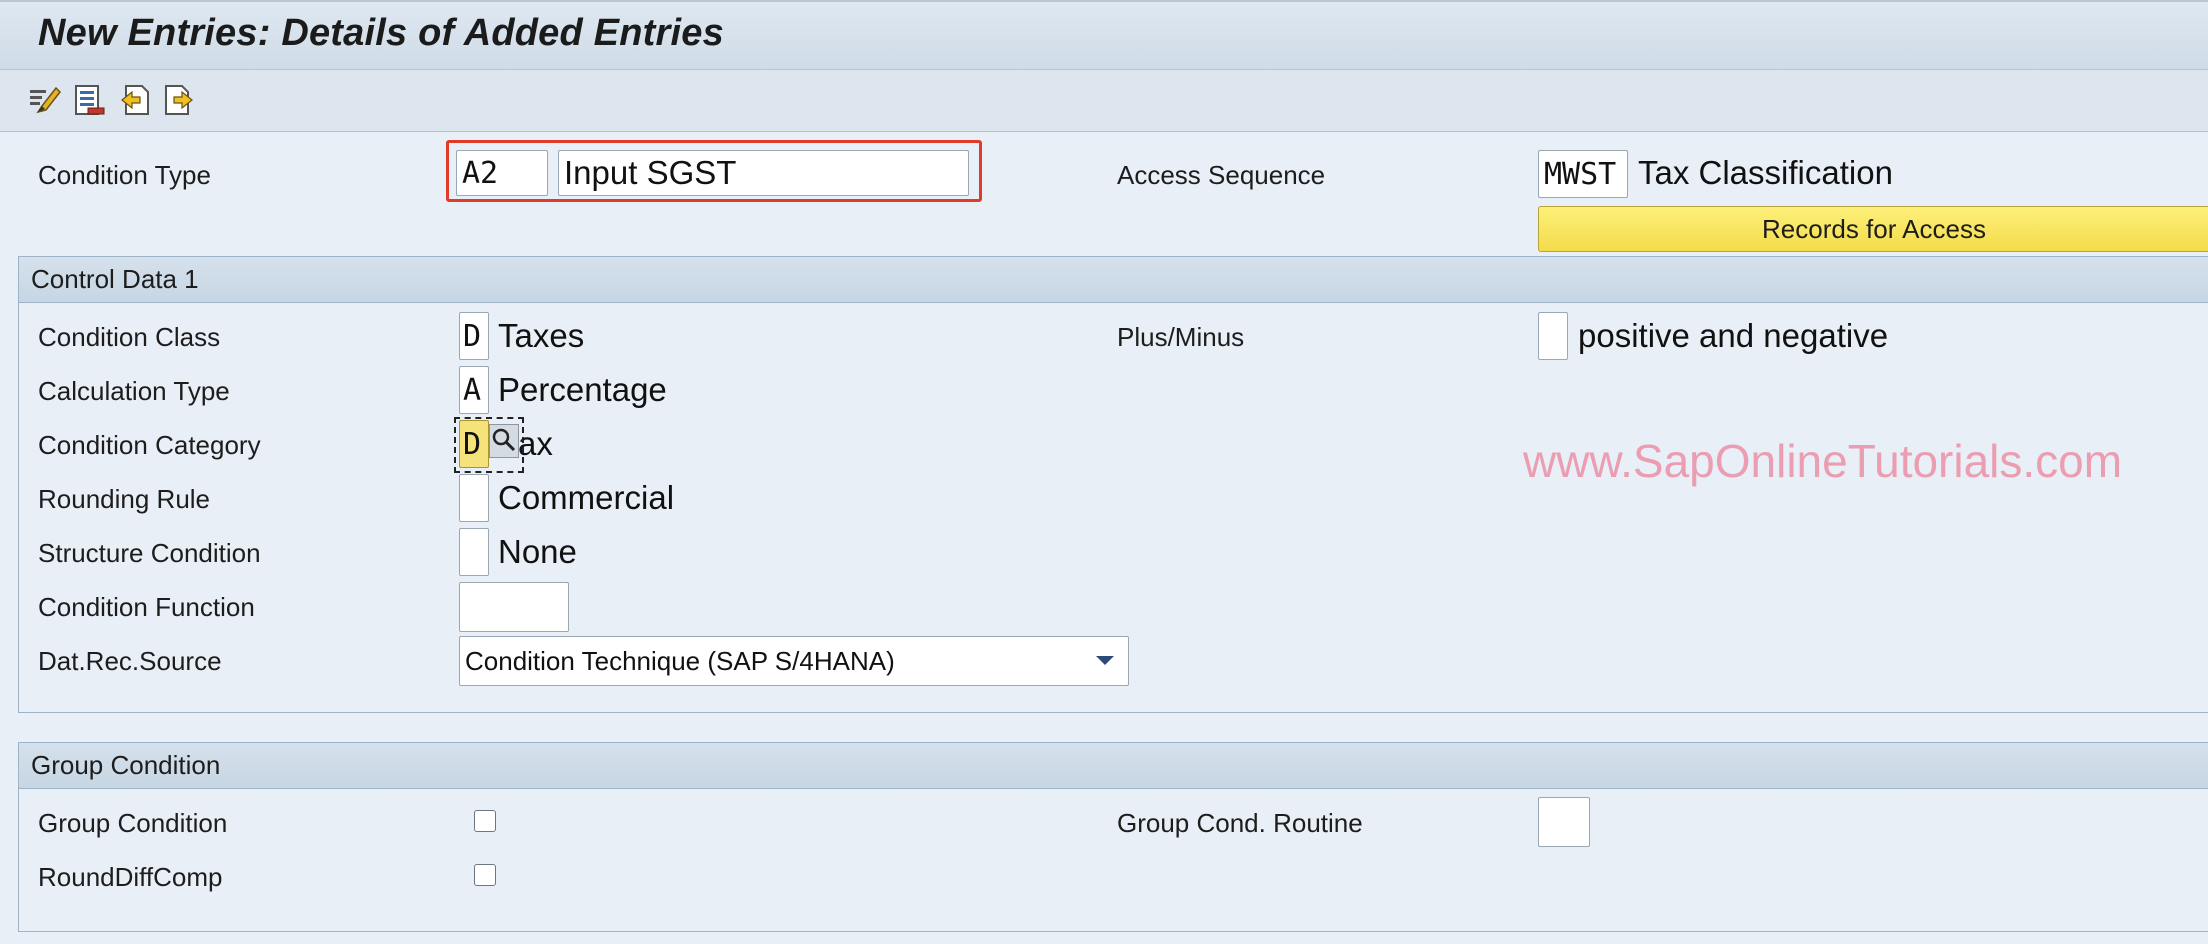 This screenshot has height=944, width=2208. Describe the element at coordinates (133, 823) in the screenshot. I see `group-condition-label: Group Condition` at that location.